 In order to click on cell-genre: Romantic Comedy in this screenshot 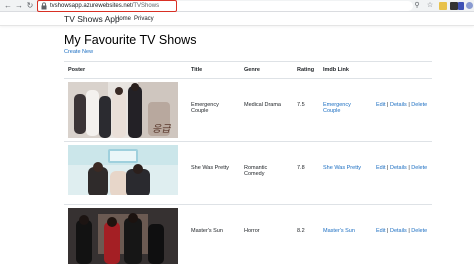, I will do `click(266, 173)`.